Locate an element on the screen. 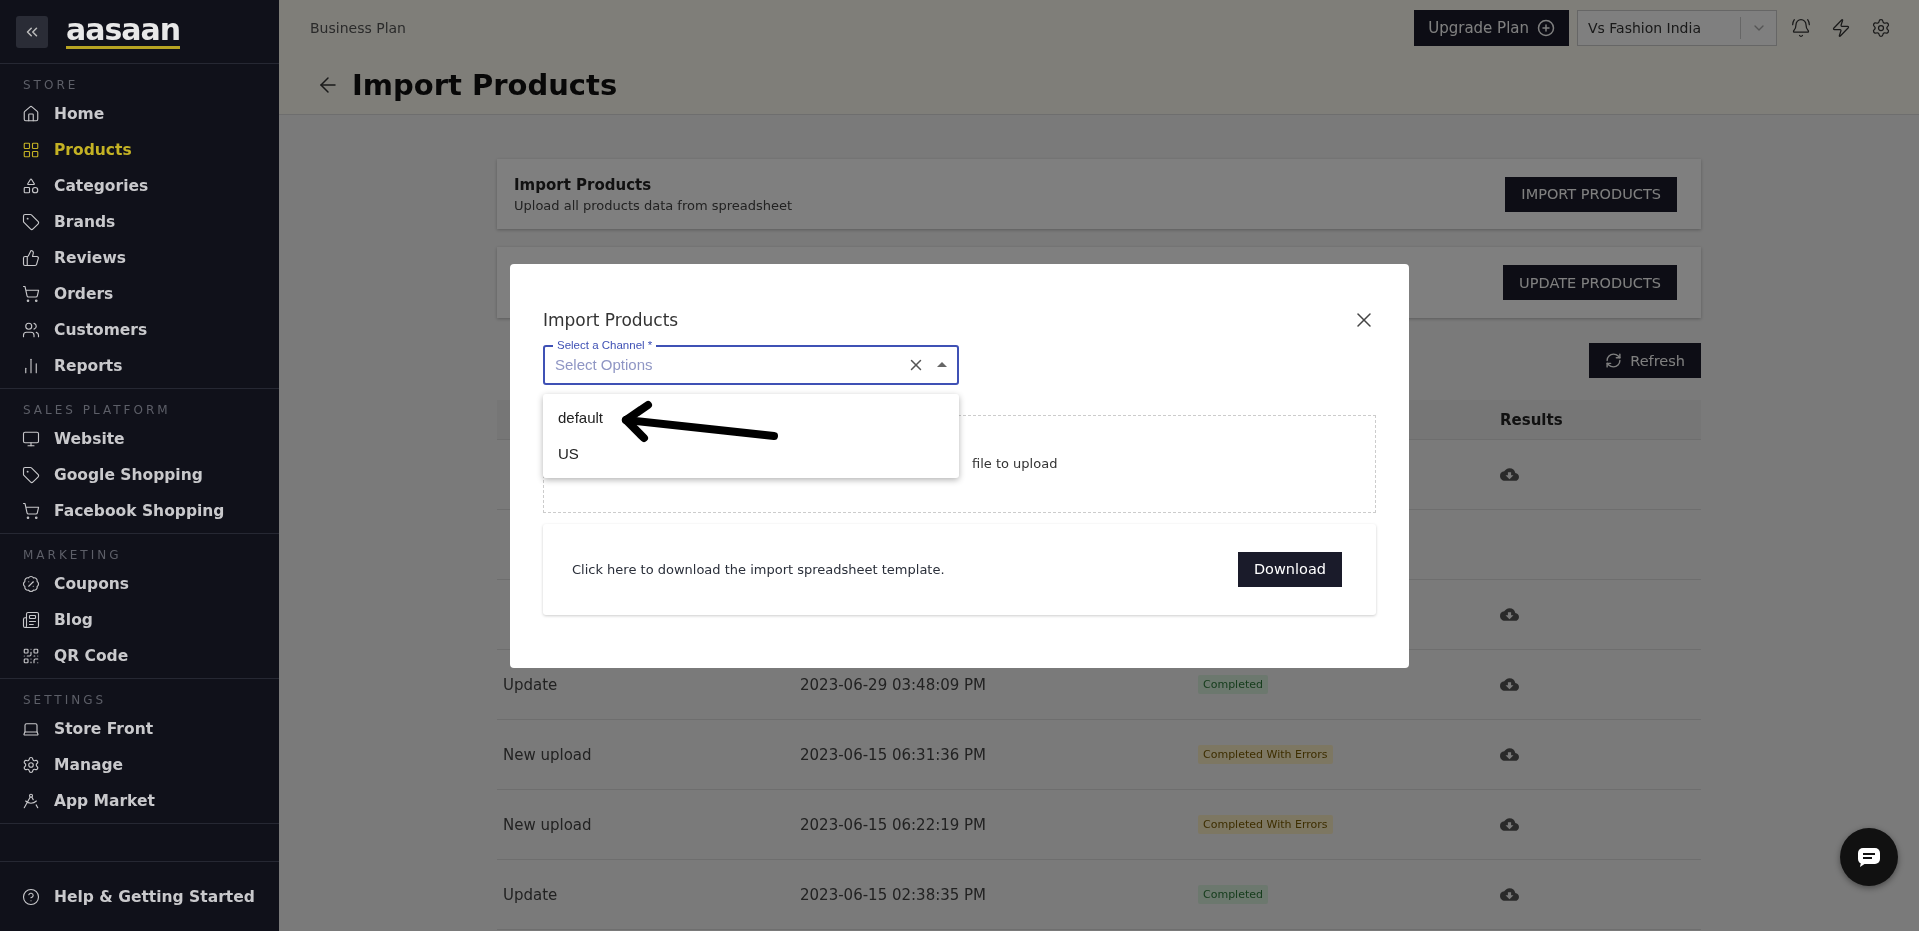  table-cell-text: 2023-06-15 06:31:36 PM is located at coordinates (894, 754).